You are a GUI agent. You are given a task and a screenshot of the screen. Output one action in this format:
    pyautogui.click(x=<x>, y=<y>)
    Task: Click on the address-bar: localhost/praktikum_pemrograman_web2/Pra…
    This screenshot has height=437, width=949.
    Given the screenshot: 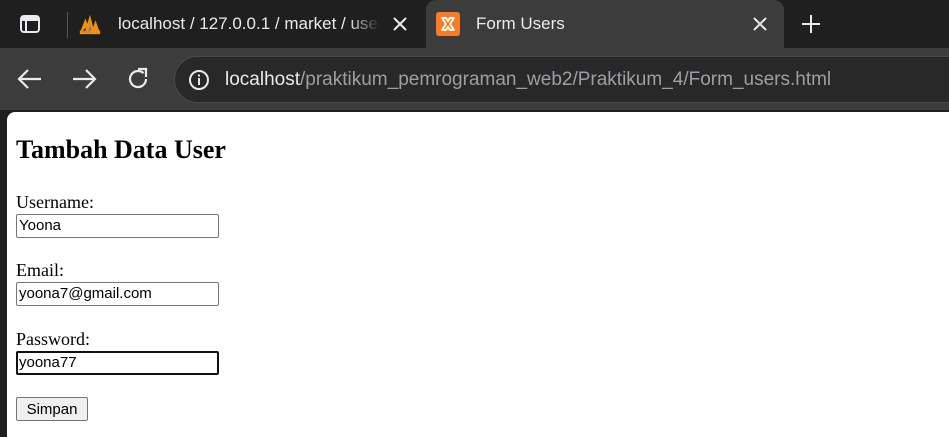 What is the action you would take?
    pyautogui.click(x=561, y=79)
    